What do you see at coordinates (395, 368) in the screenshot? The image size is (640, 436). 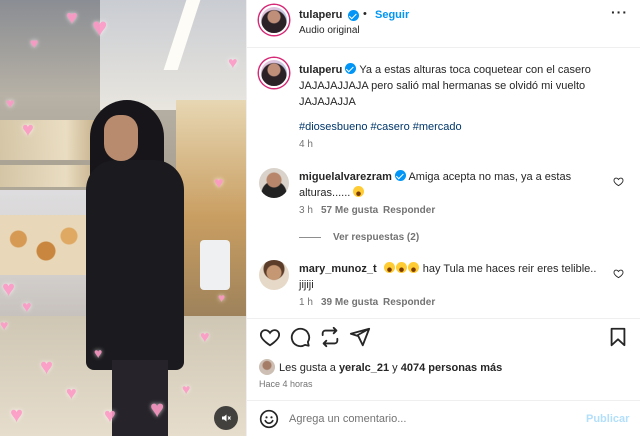 I see `likes-connector: y` at bounding box center [395, 368].